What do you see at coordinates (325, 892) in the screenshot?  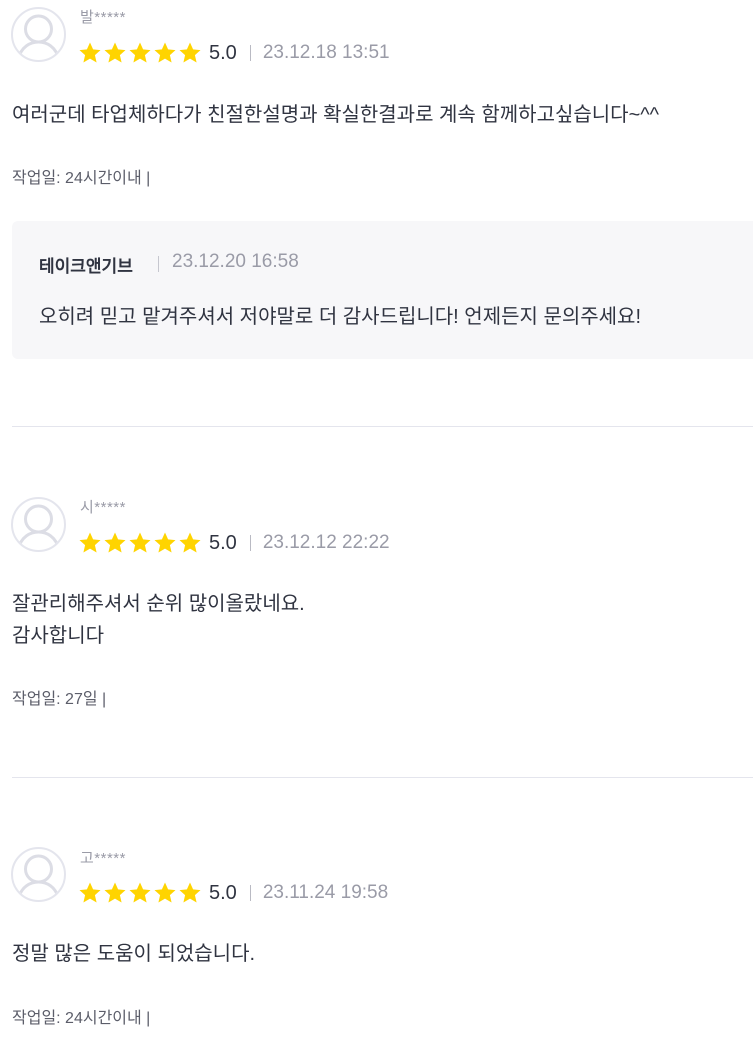 I see `review-date: 23.11.24 19:58` at bounding box center [325, 892].